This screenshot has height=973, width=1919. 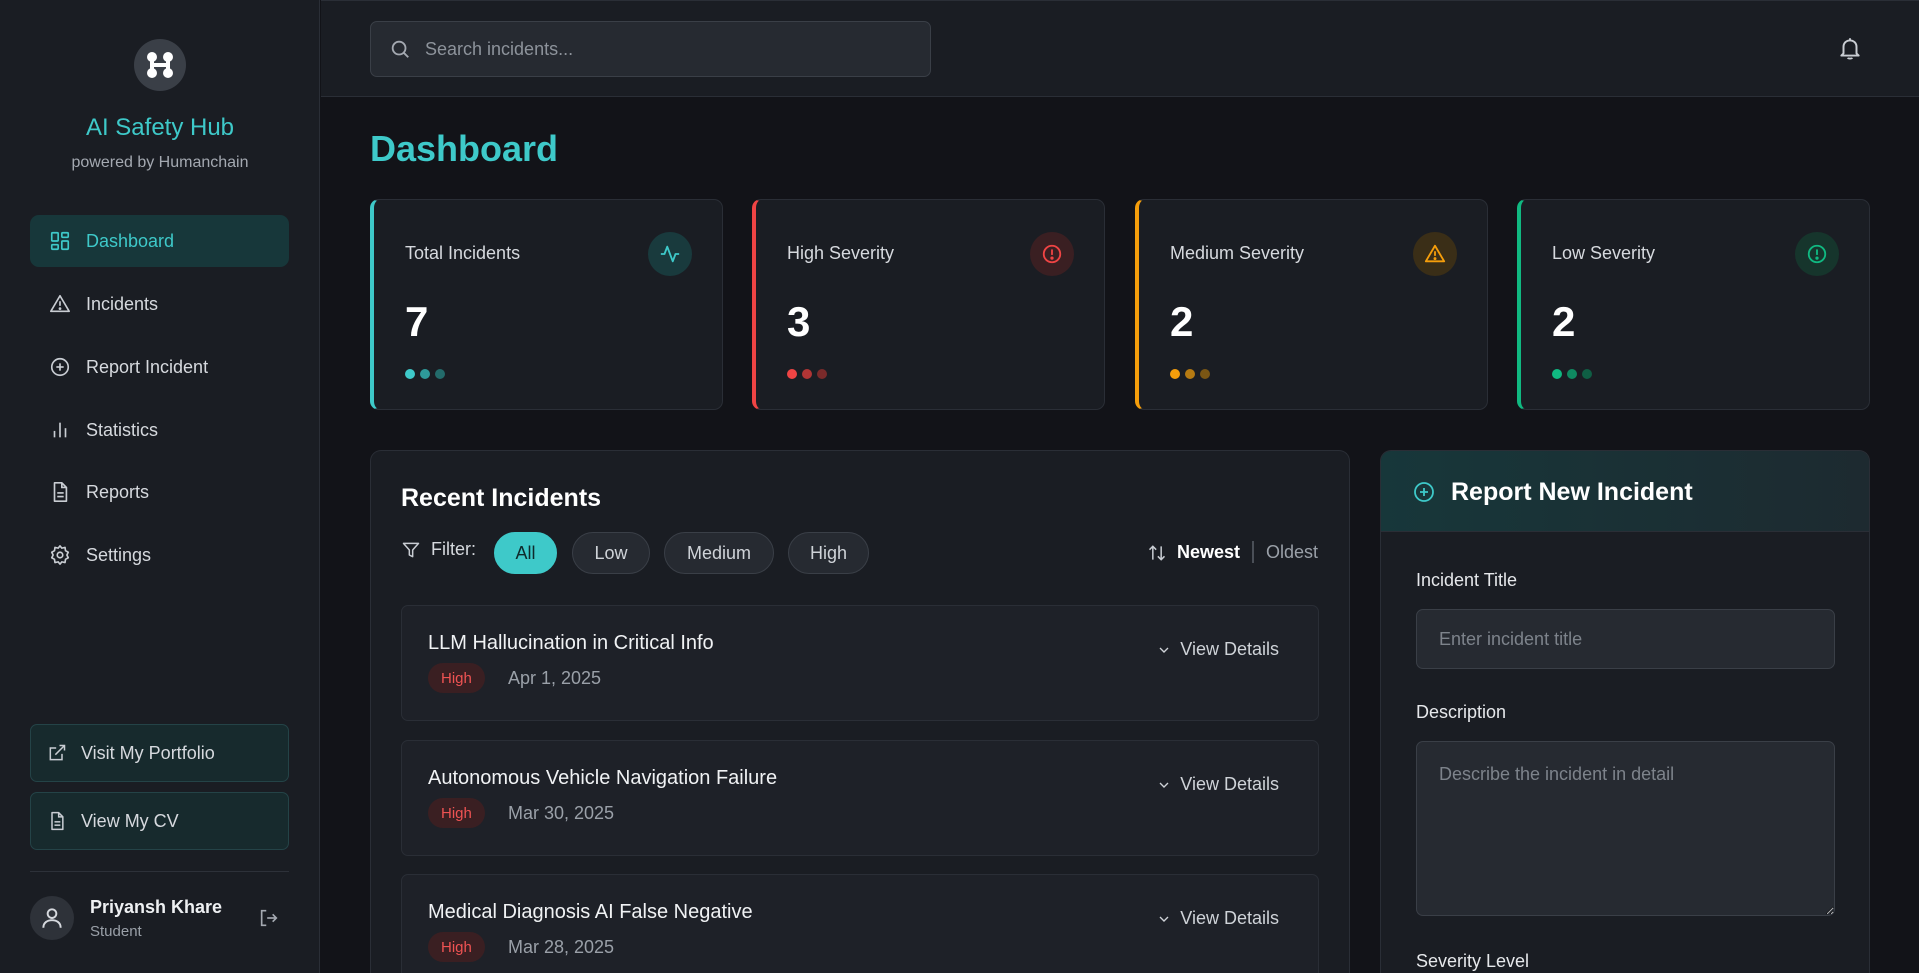 What do you see at coordinates (159, 304) in the screenshot?
I see `sidebar-item-incidents: Incidents` at bounding box center [159, 304].